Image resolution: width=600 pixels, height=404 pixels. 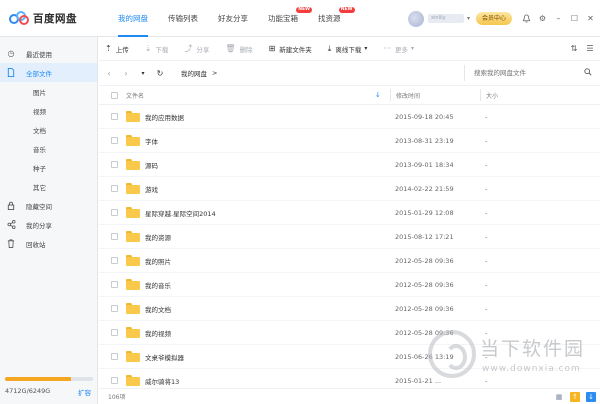 I want to click on forward-icon: ›, so click(x=126, y=73).